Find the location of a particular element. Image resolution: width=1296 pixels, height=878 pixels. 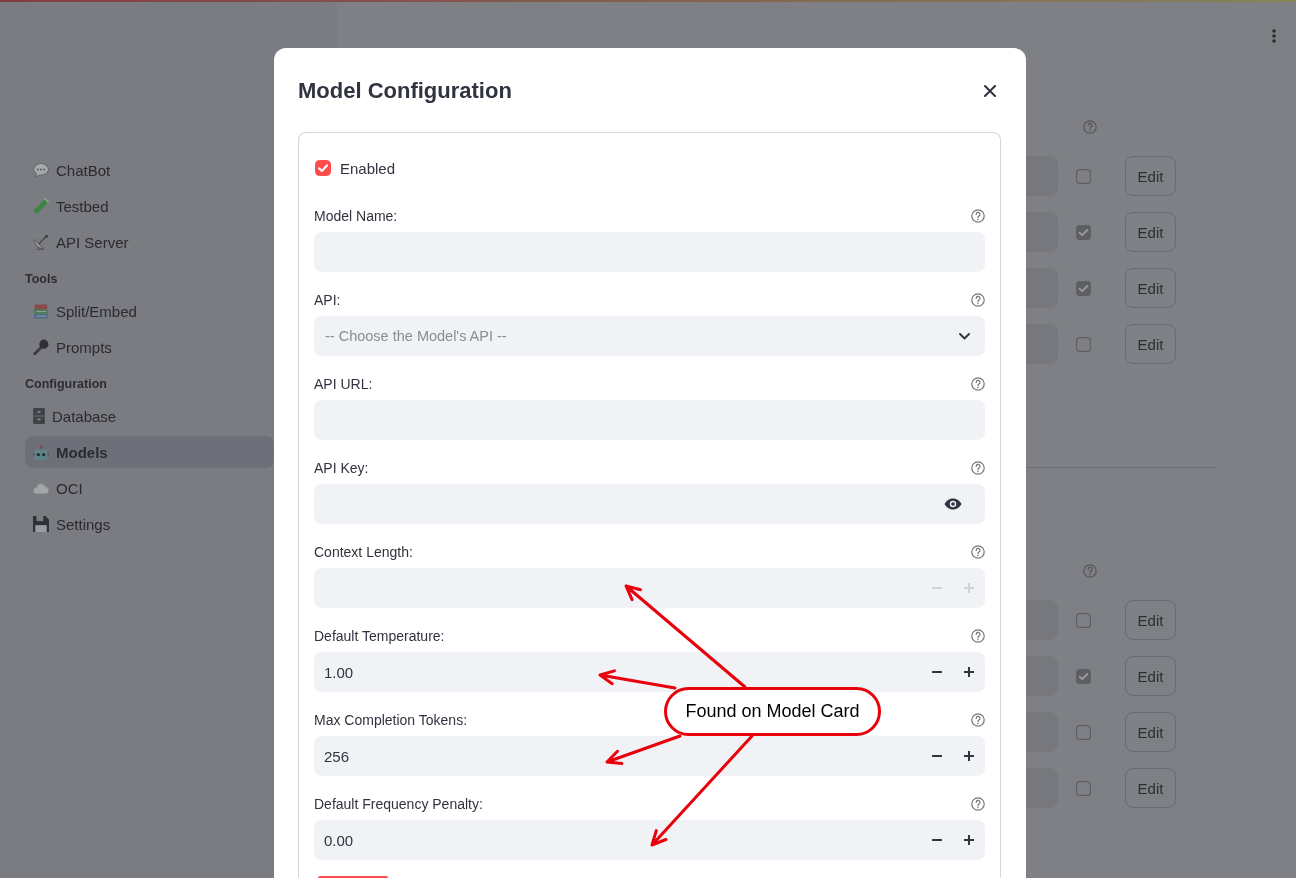

number-field: 0.00 is located at coordinates (649, 840).